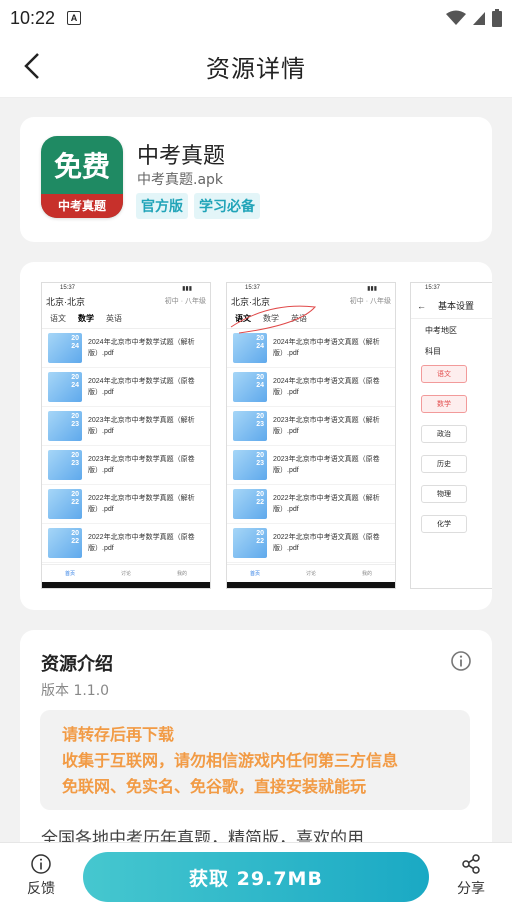 This screenshot has height=910, width=512. What do you see at coordinates (471, 889) in the screenshot?
I see `share-label: 分享` at bounding box center [471, 889].